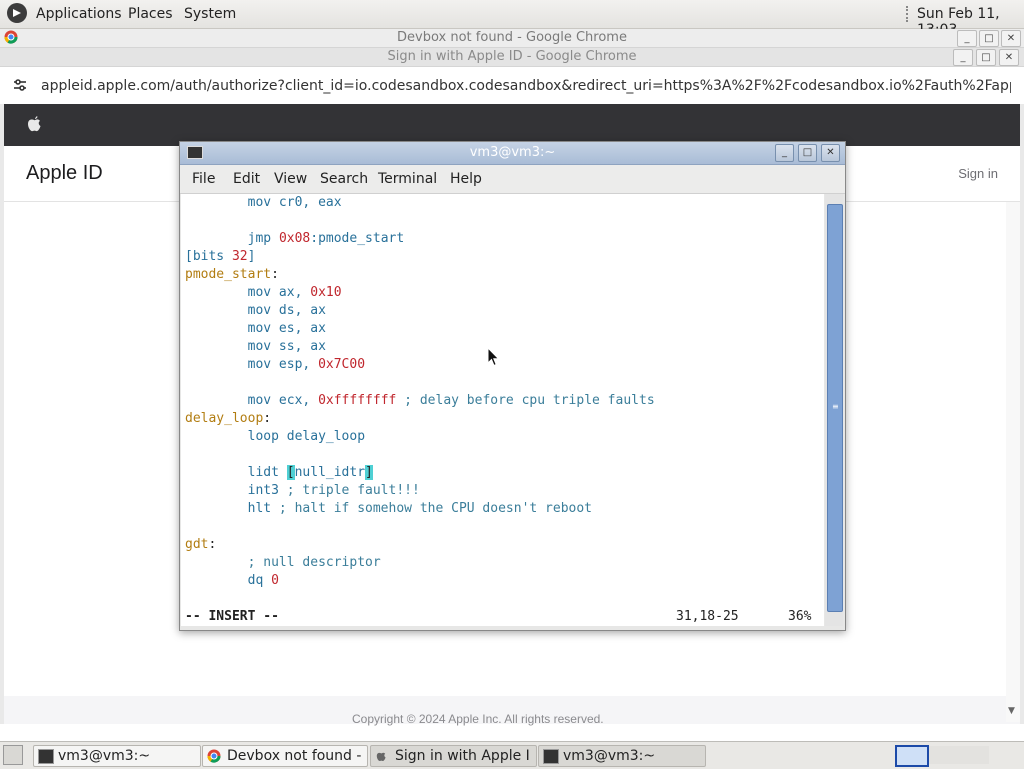 Image resolution: width=1024 pixels, height=769 pixels. I want to click on terminal-minimize-button: _, so click(784, 153).